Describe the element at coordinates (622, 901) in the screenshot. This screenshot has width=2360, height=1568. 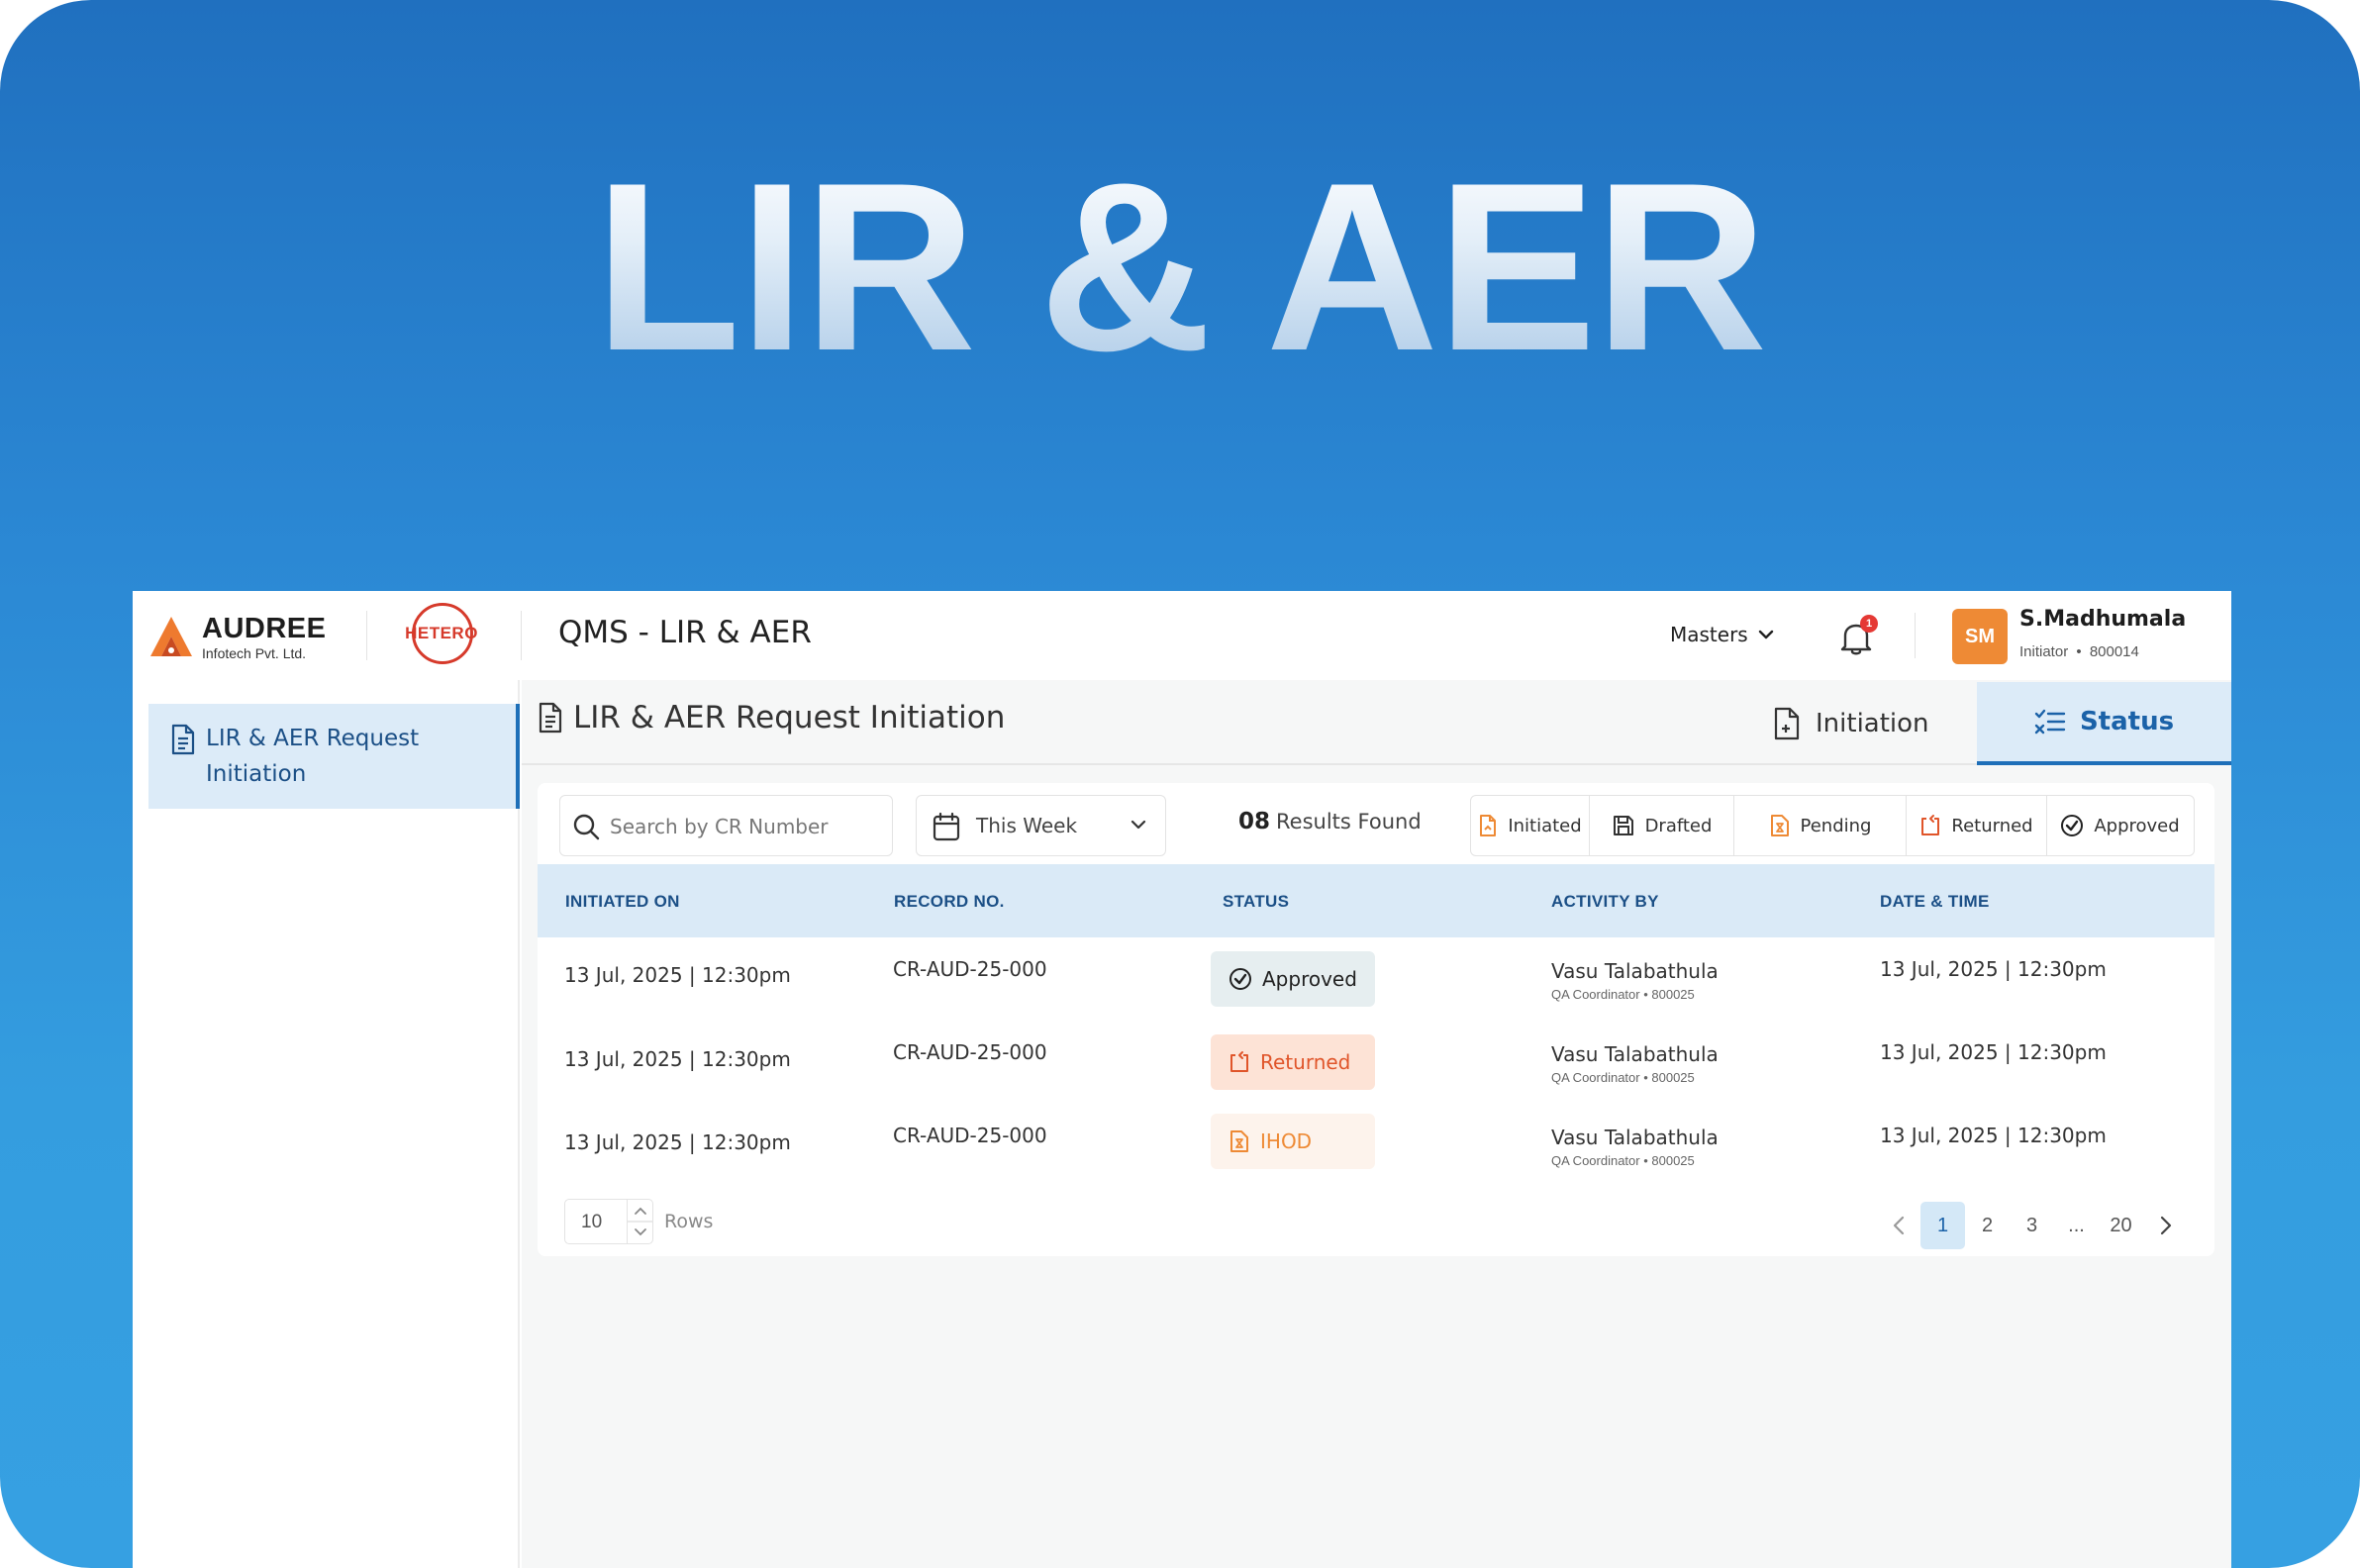
I see `column-header: INITIATED ON` at that location.